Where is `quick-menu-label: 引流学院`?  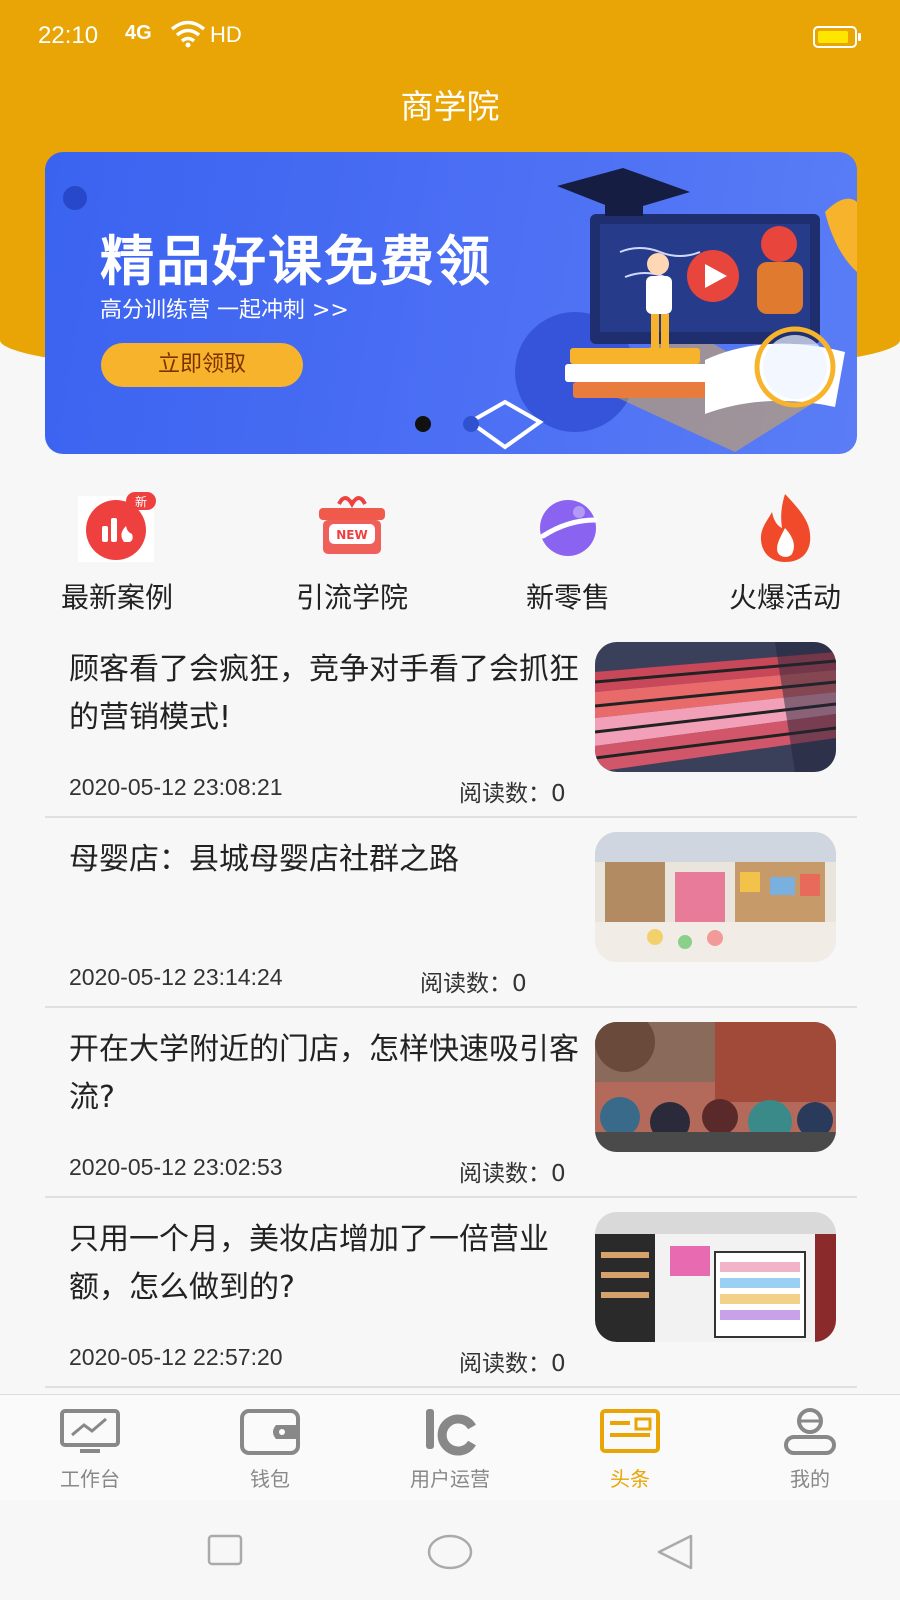
quick-menu-label: 引流学院 is located at coordinates (351, 597).